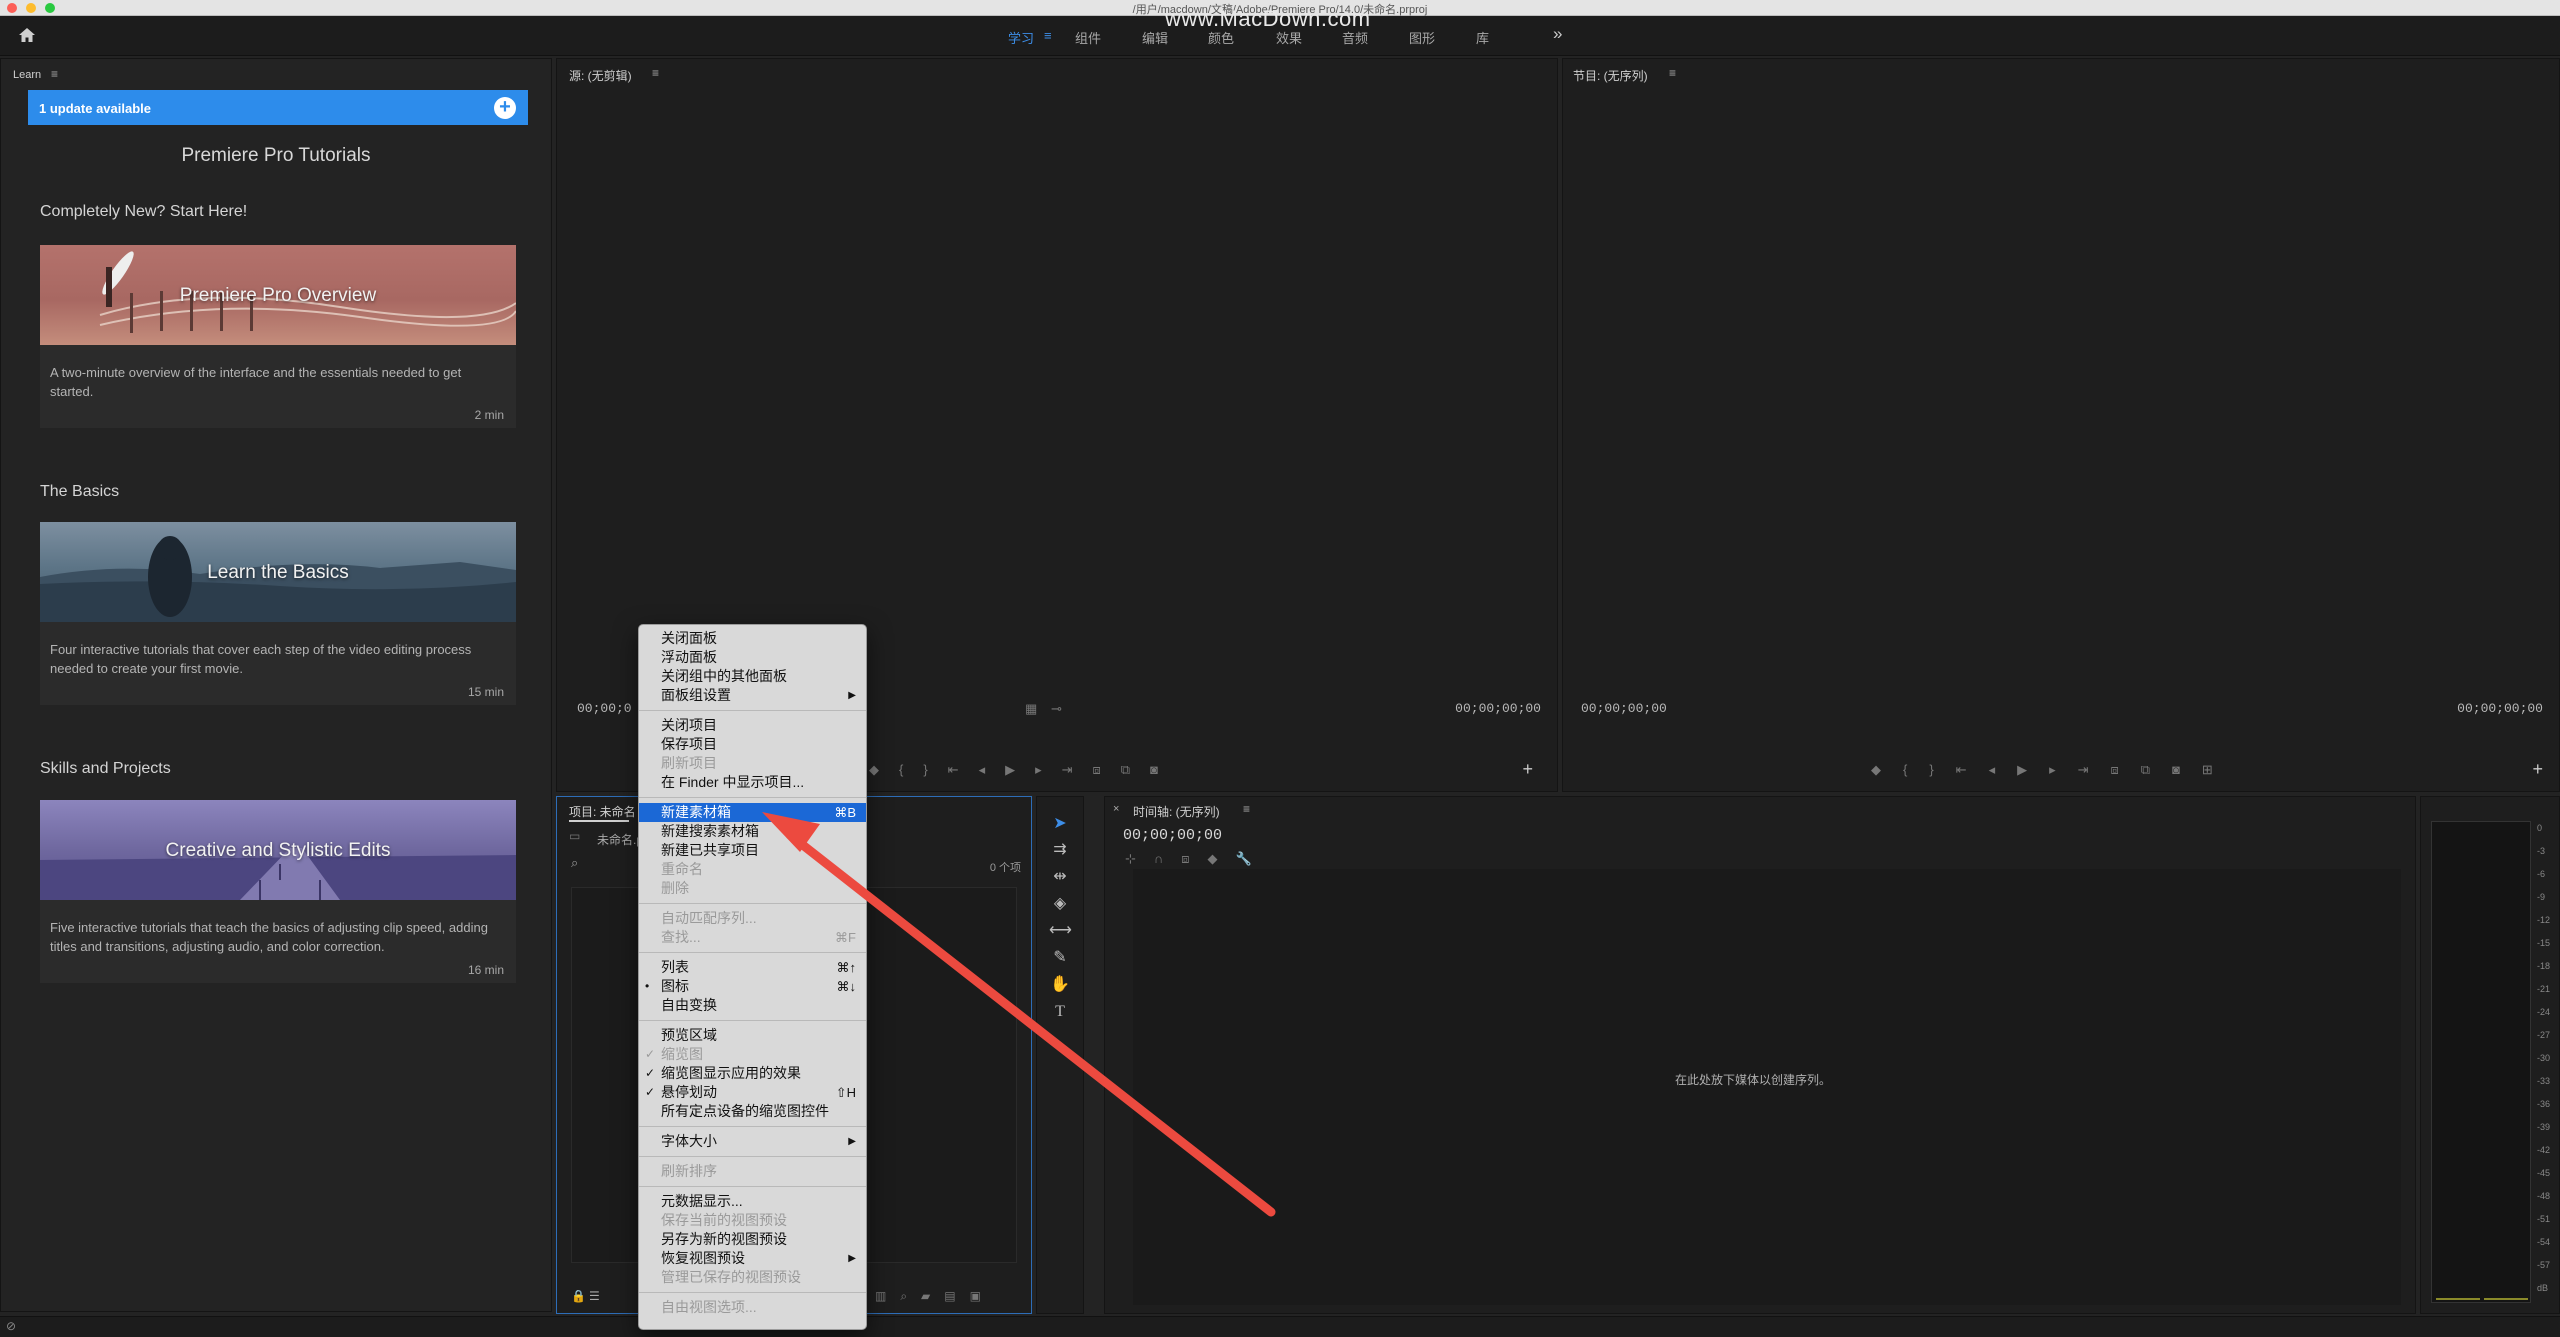 The height and width of the screenshot is (1337, 2560). What do you see at coordinates (675, 986) in the screenshot?
I see `menu-item-label: 图标` at bounding box center [675, 986].